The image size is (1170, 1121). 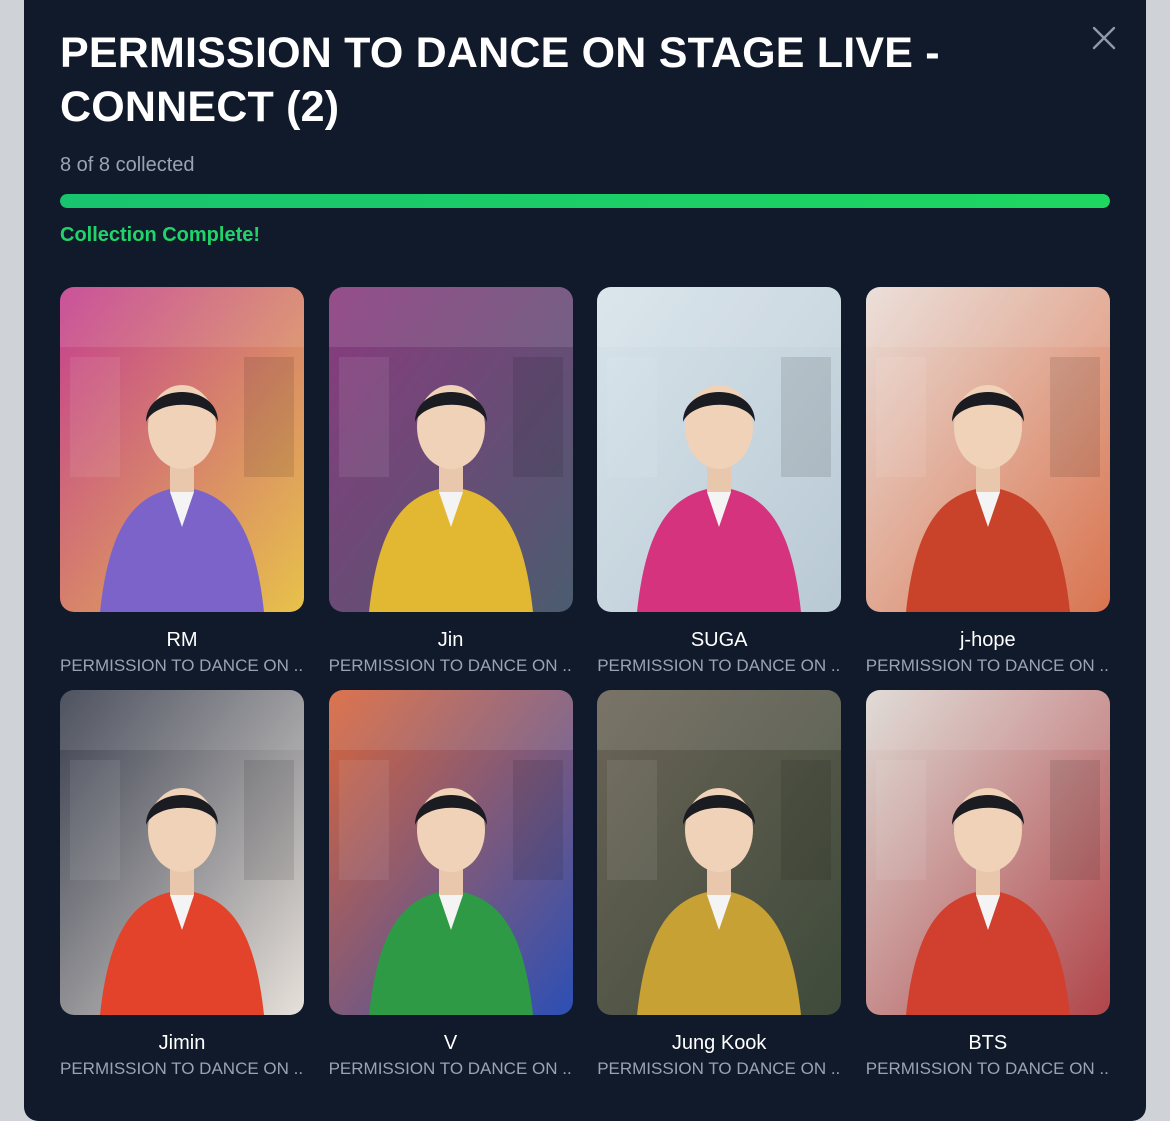 I want to click on collected-count: 8 of 8 collected, so click(x=127, y=165).